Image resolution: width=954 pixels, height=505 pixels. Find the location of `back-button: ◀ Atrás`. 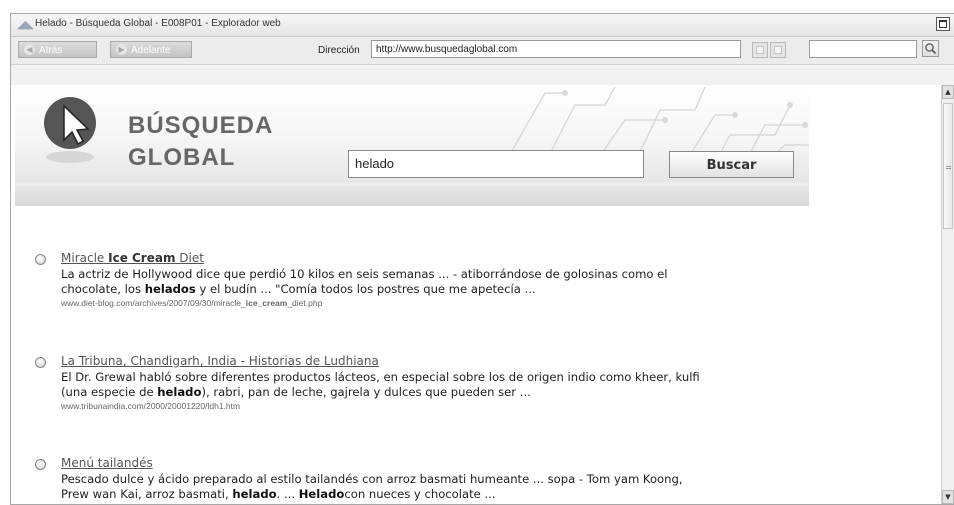

back-button: ◀ Atrás is located at coordinates (57, 49).